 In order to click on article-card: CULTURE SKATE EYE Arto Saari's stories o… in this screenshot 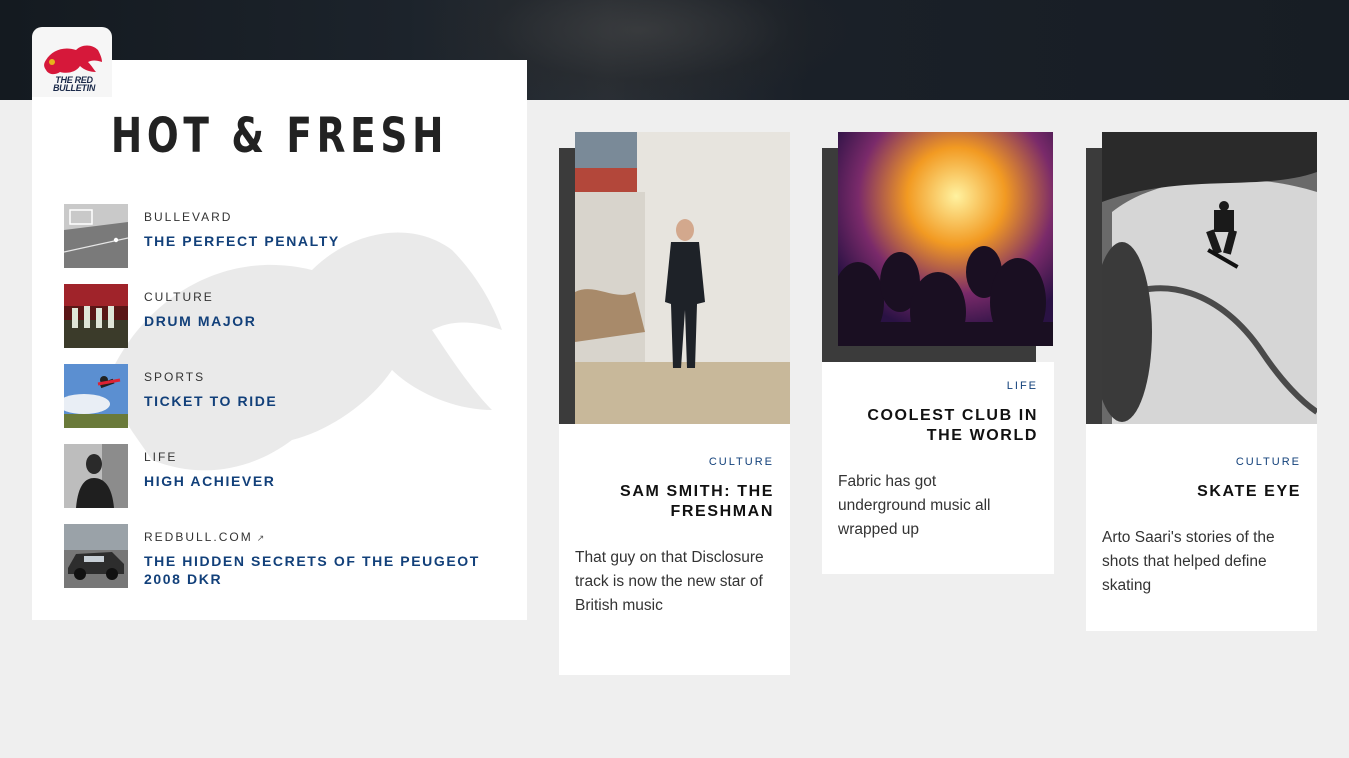, I will do `click(1201, 381)`.